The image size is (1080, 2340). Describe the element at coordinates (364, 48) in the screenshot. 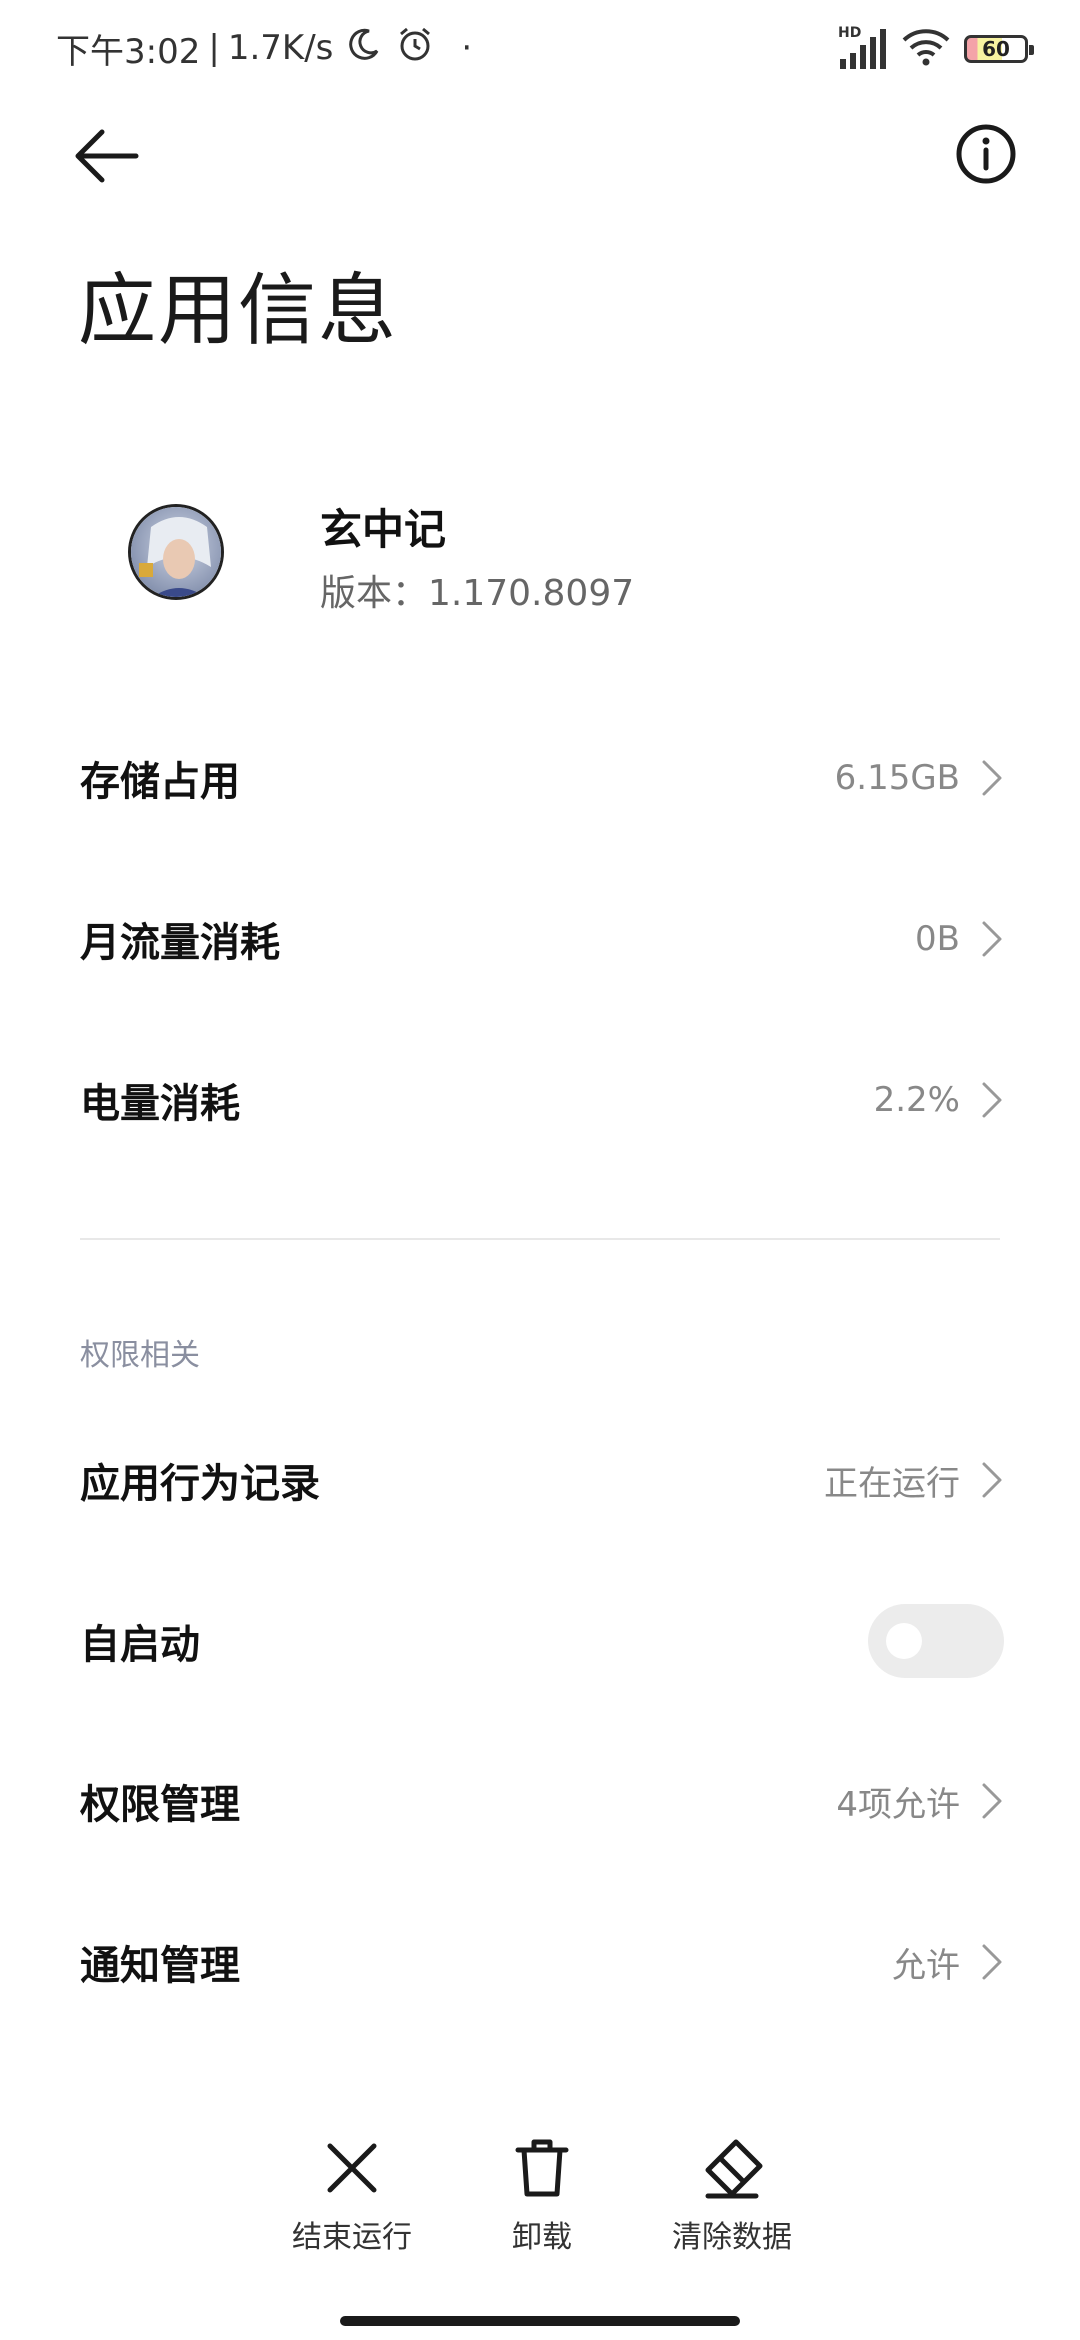

I see `moon-icon` at that location.